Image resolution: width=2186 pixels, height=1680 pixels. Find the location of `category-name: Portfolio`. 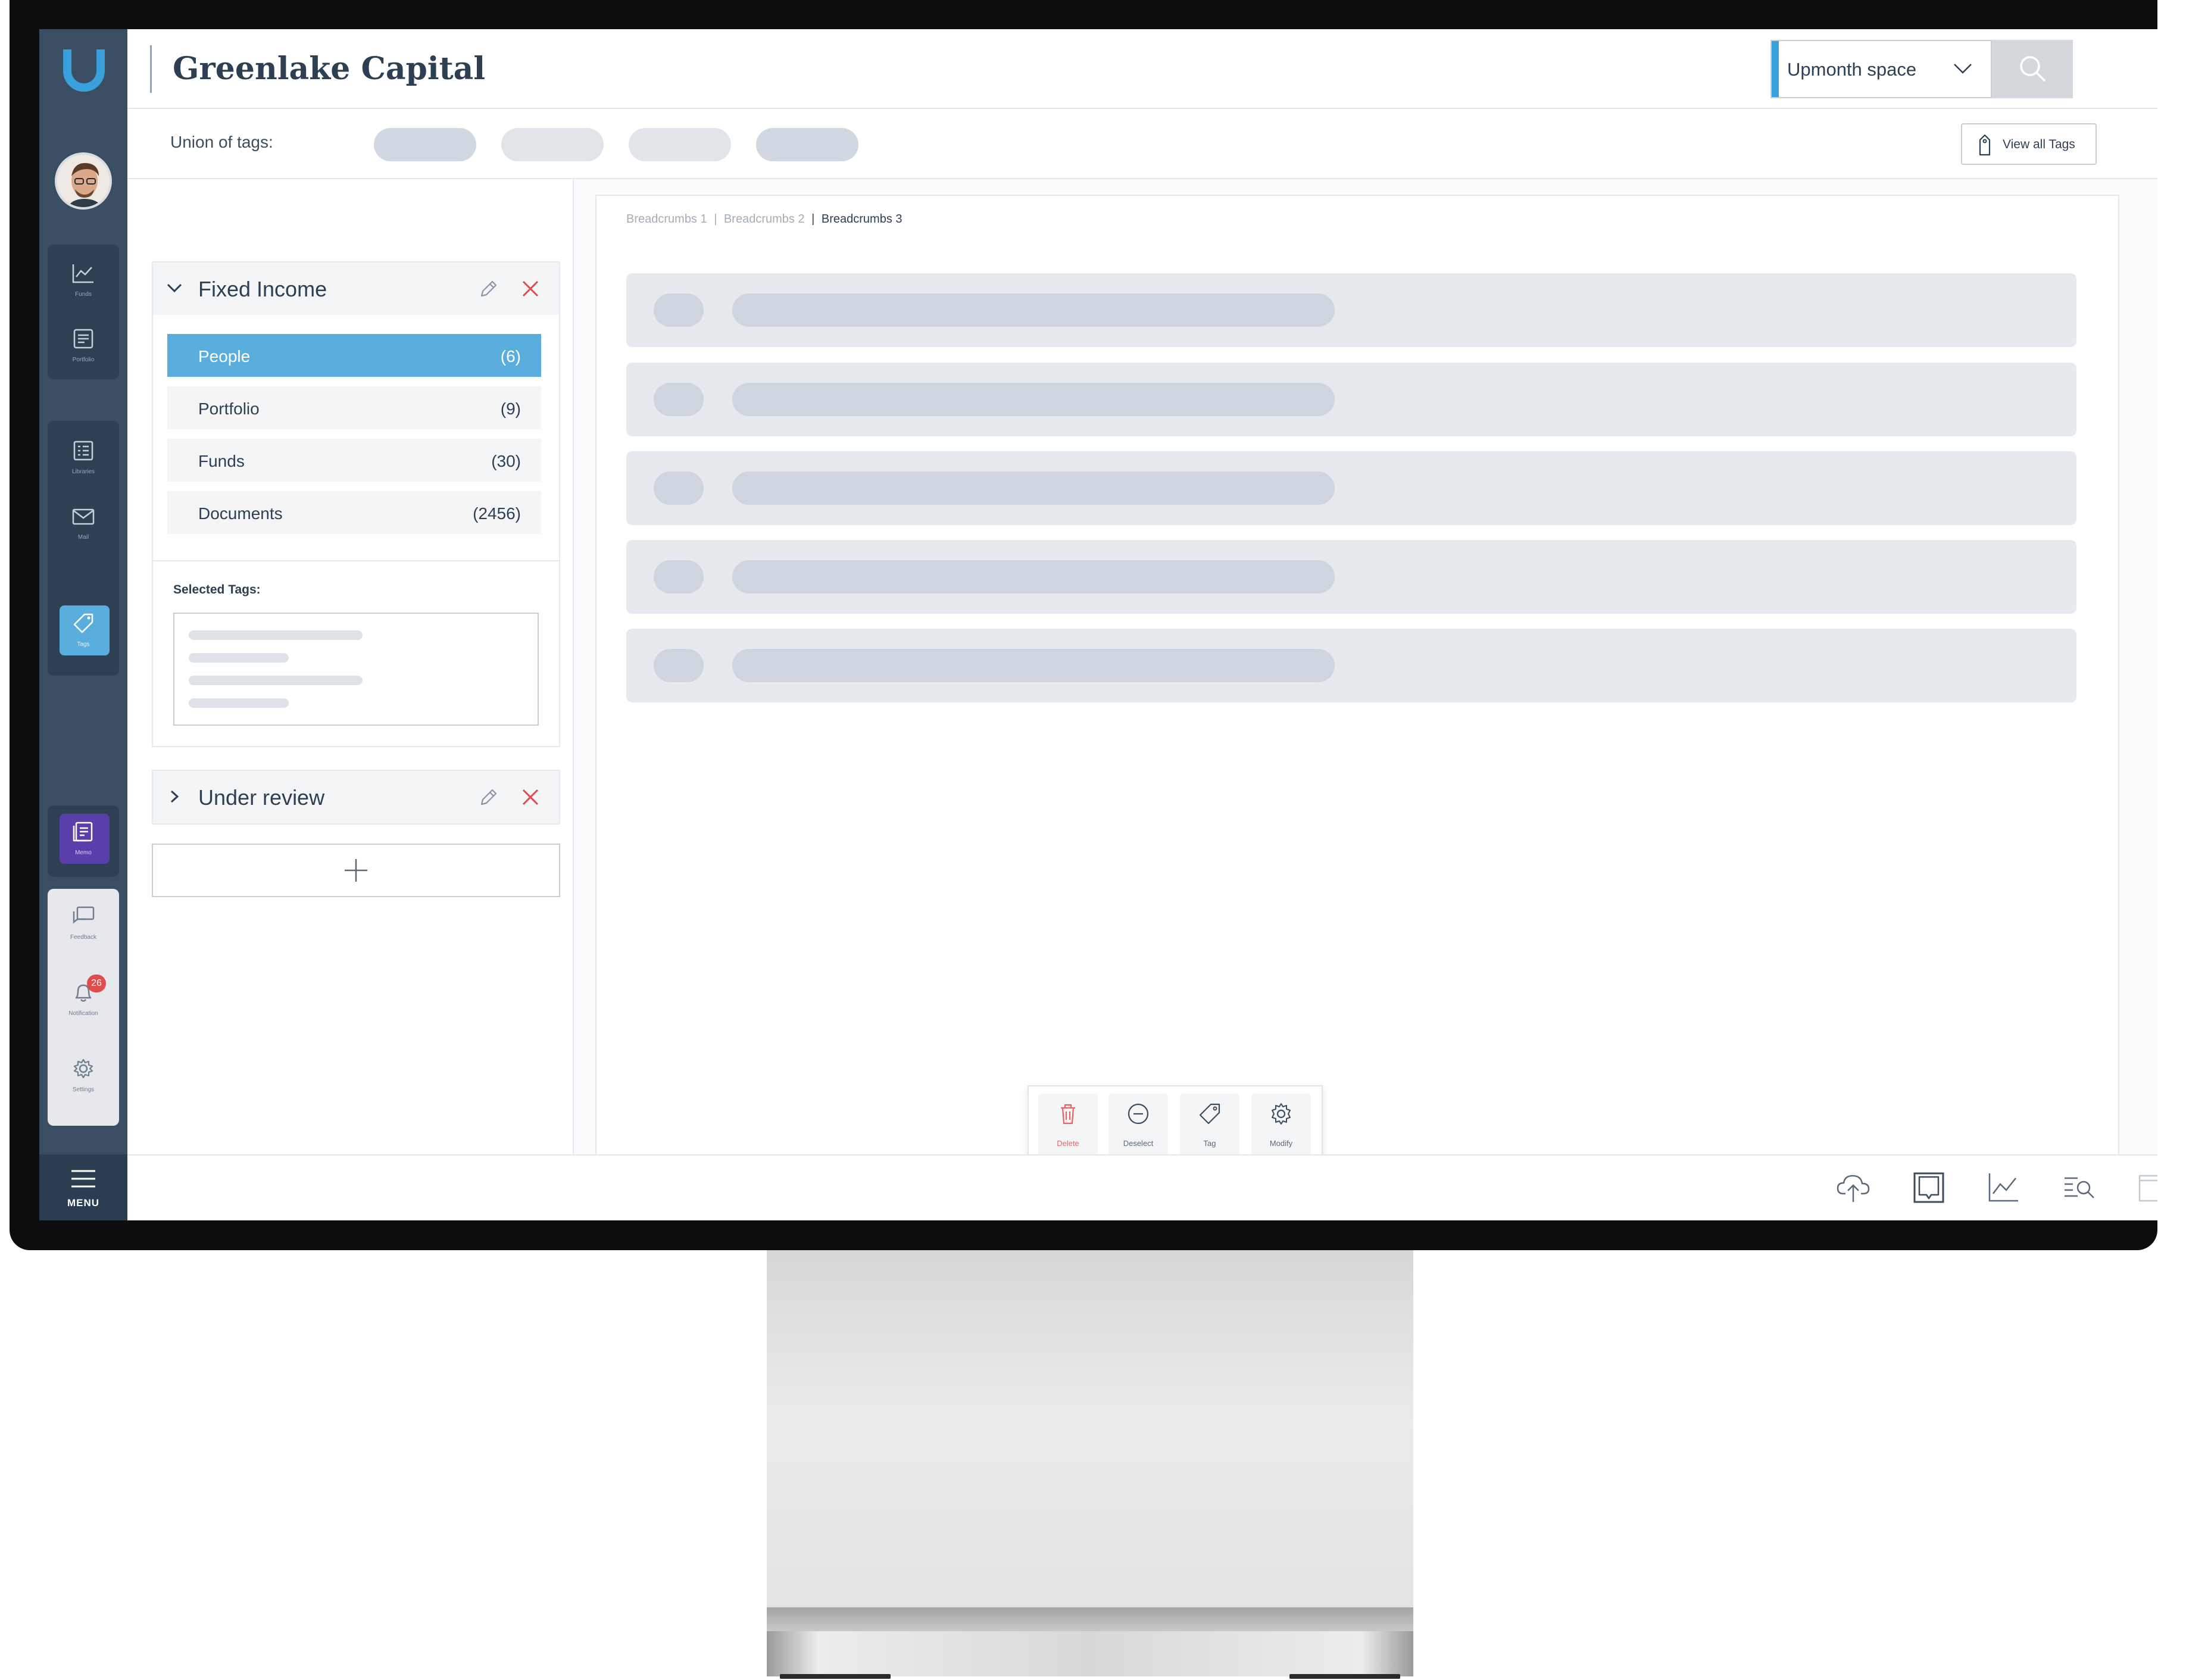

category-name: Portfolio is located at coordinates (229, 408).